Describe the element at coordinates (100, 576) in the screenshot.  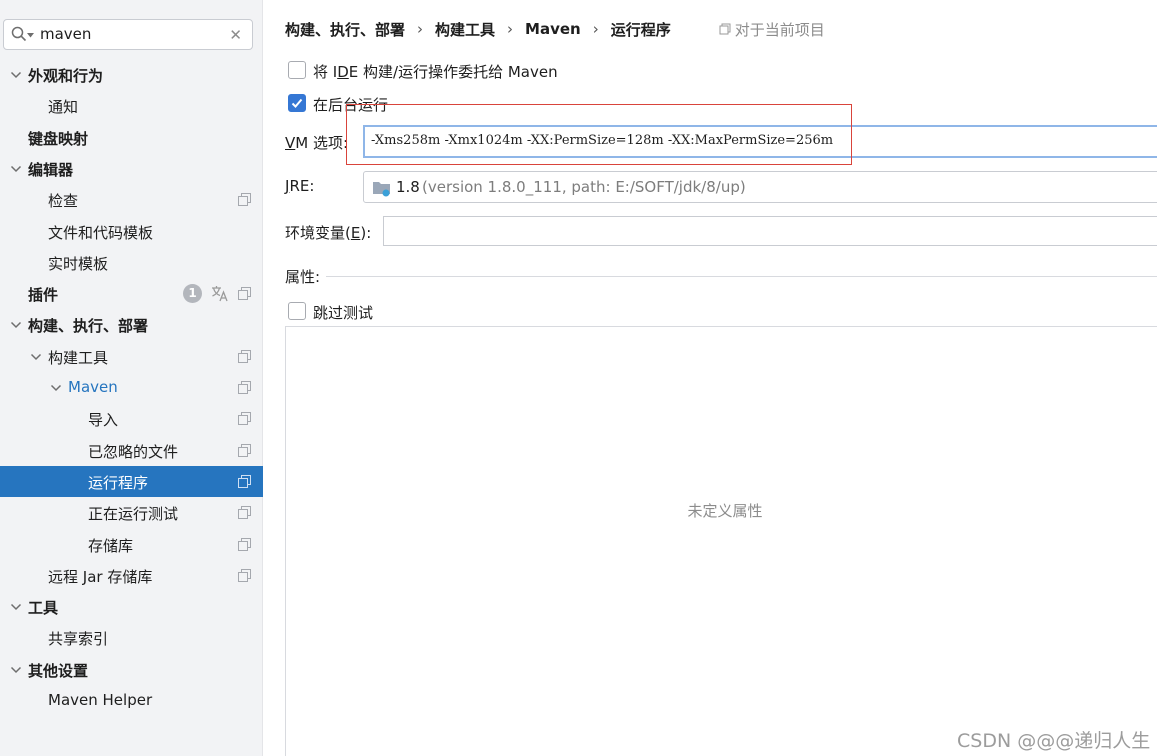
I see `sidebar-item-label: 远程 Jar 存储库` at that location.